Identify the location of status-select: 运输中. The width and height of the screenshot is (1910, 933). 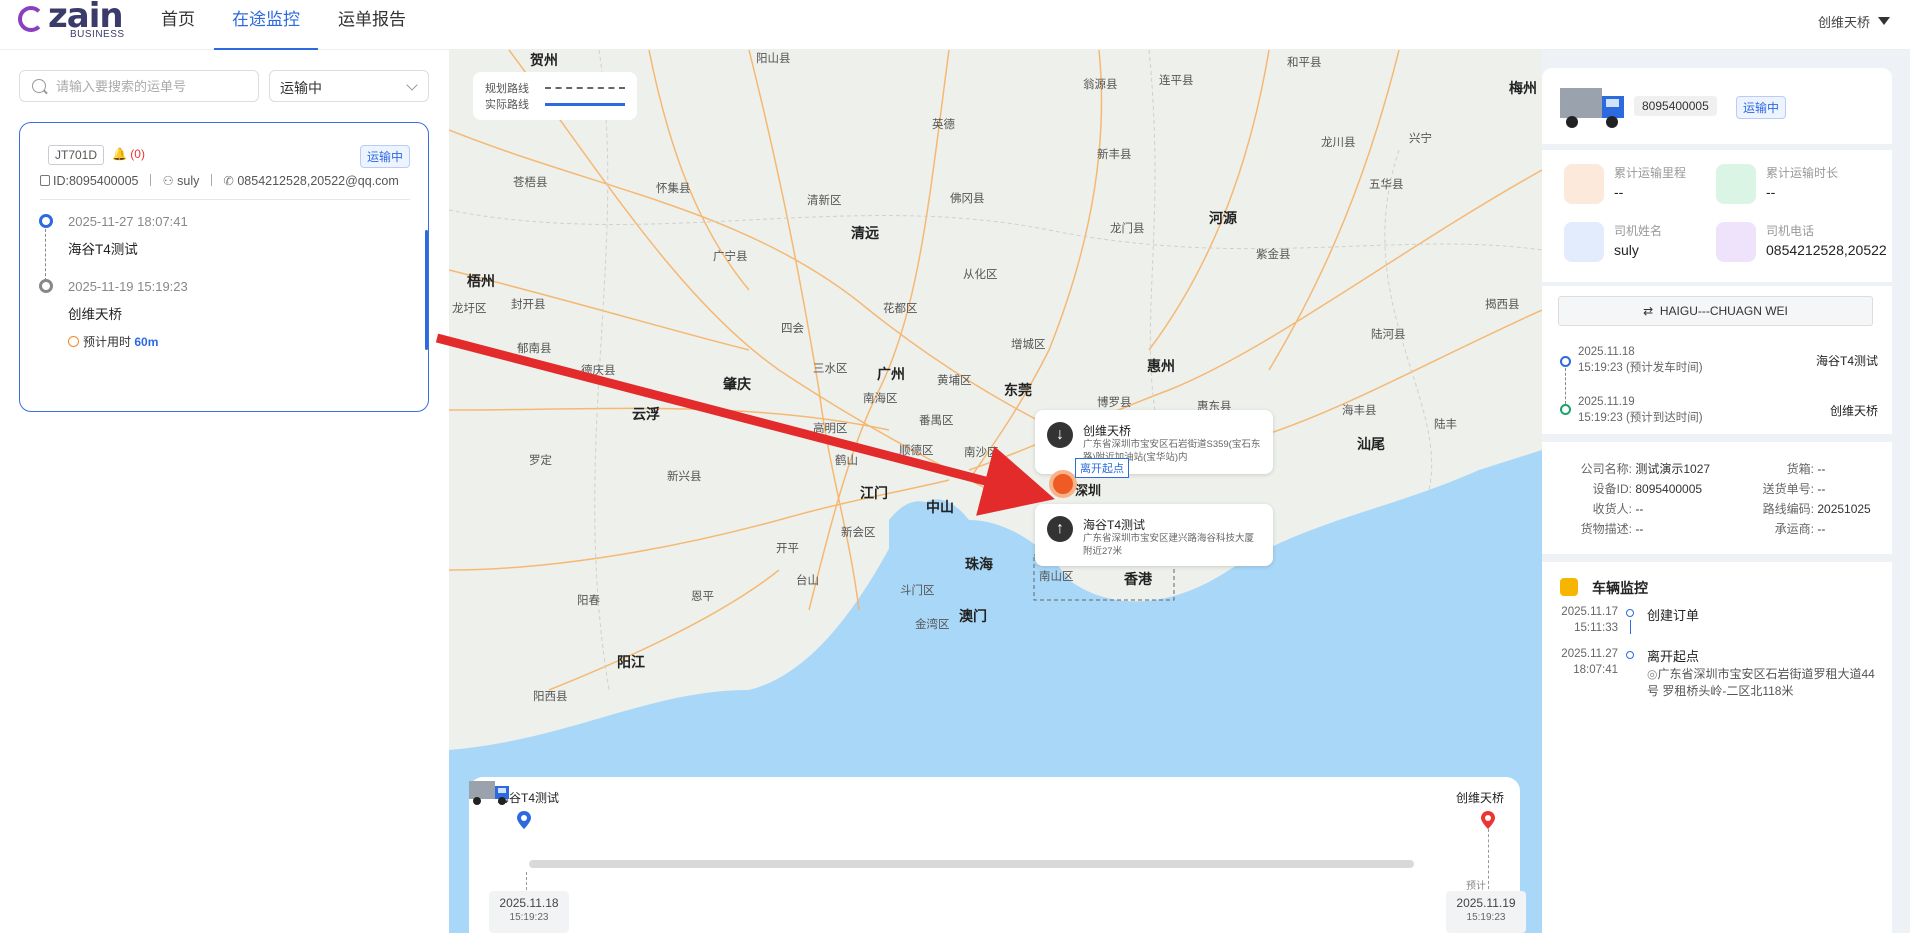
(349, 86).